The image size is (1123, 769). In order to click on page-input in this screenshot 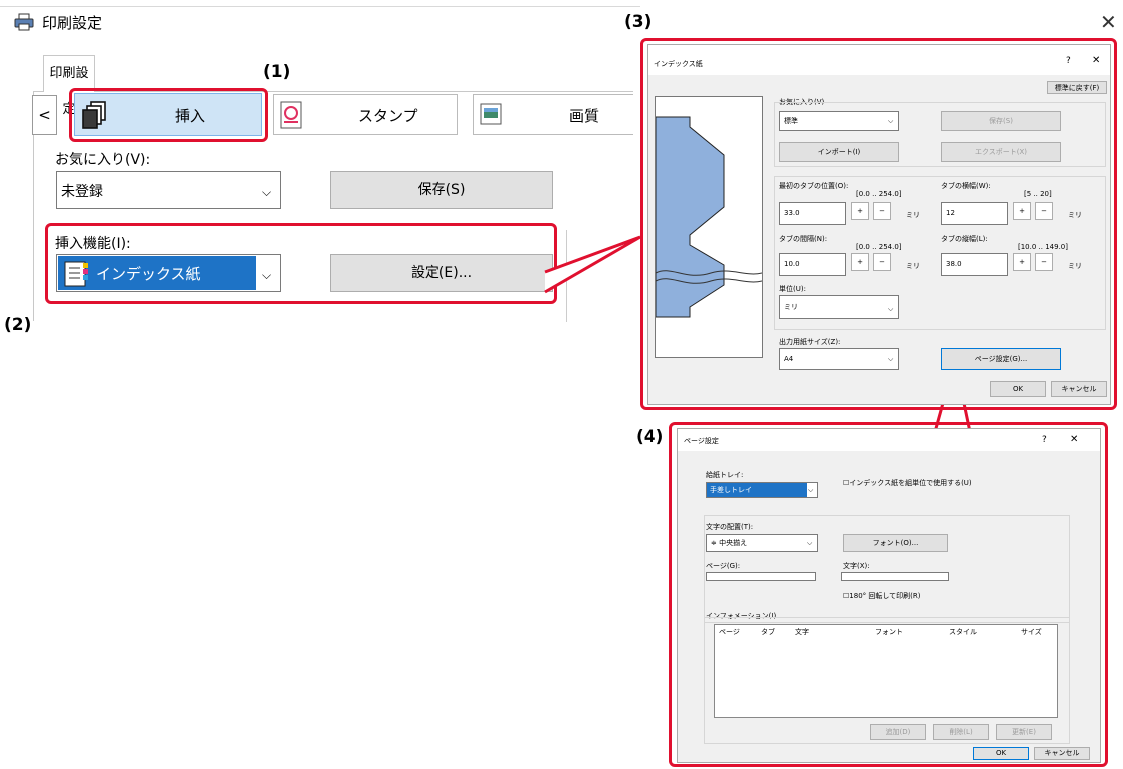, I will do `click(761, 576)`.